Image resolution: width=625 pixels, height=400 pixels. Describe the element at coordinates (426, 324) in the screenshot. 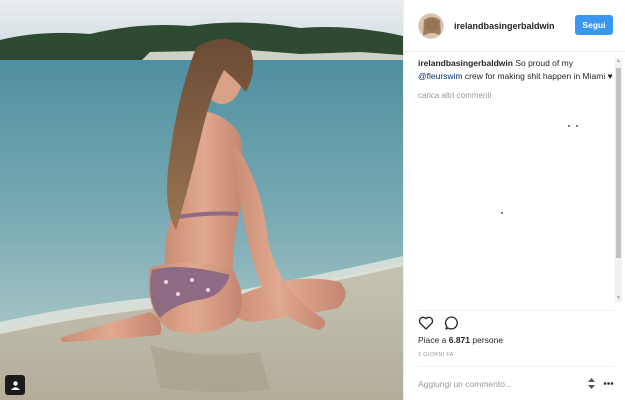

I see `heart-icon` at that location.